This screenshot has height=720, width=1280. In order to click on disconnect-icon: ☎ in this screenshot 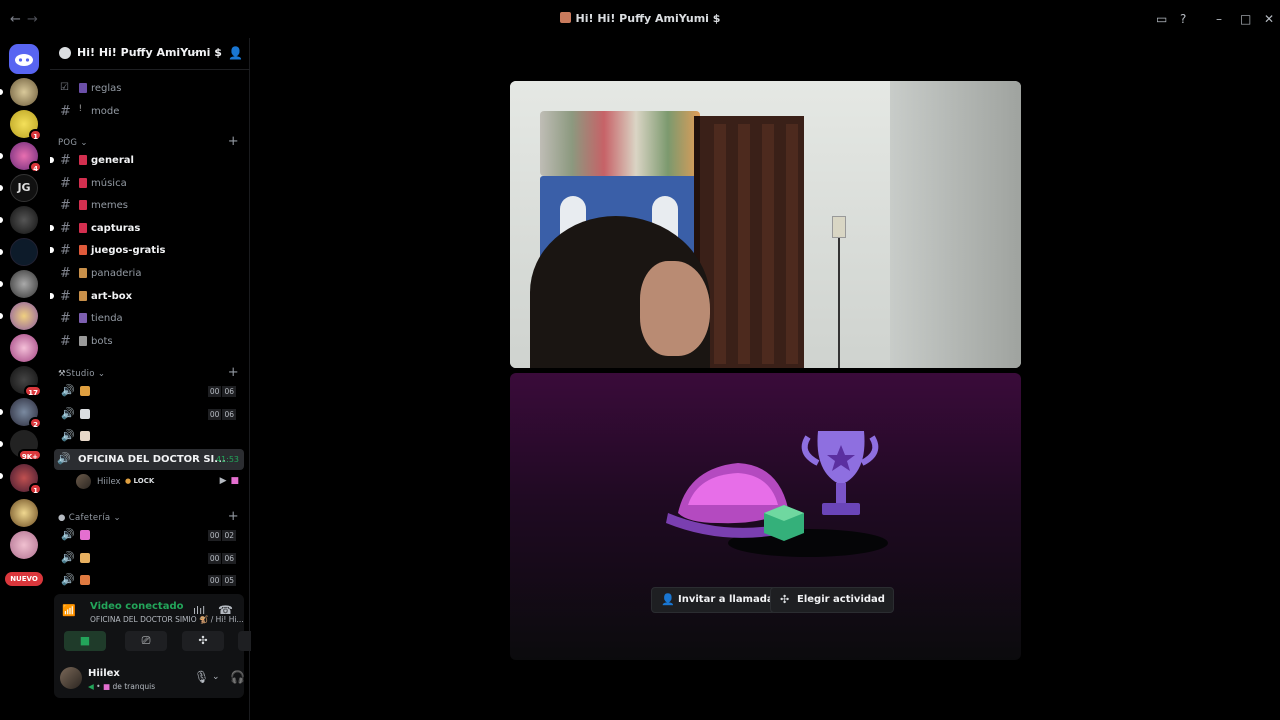, I will do `click(225, 610)`.